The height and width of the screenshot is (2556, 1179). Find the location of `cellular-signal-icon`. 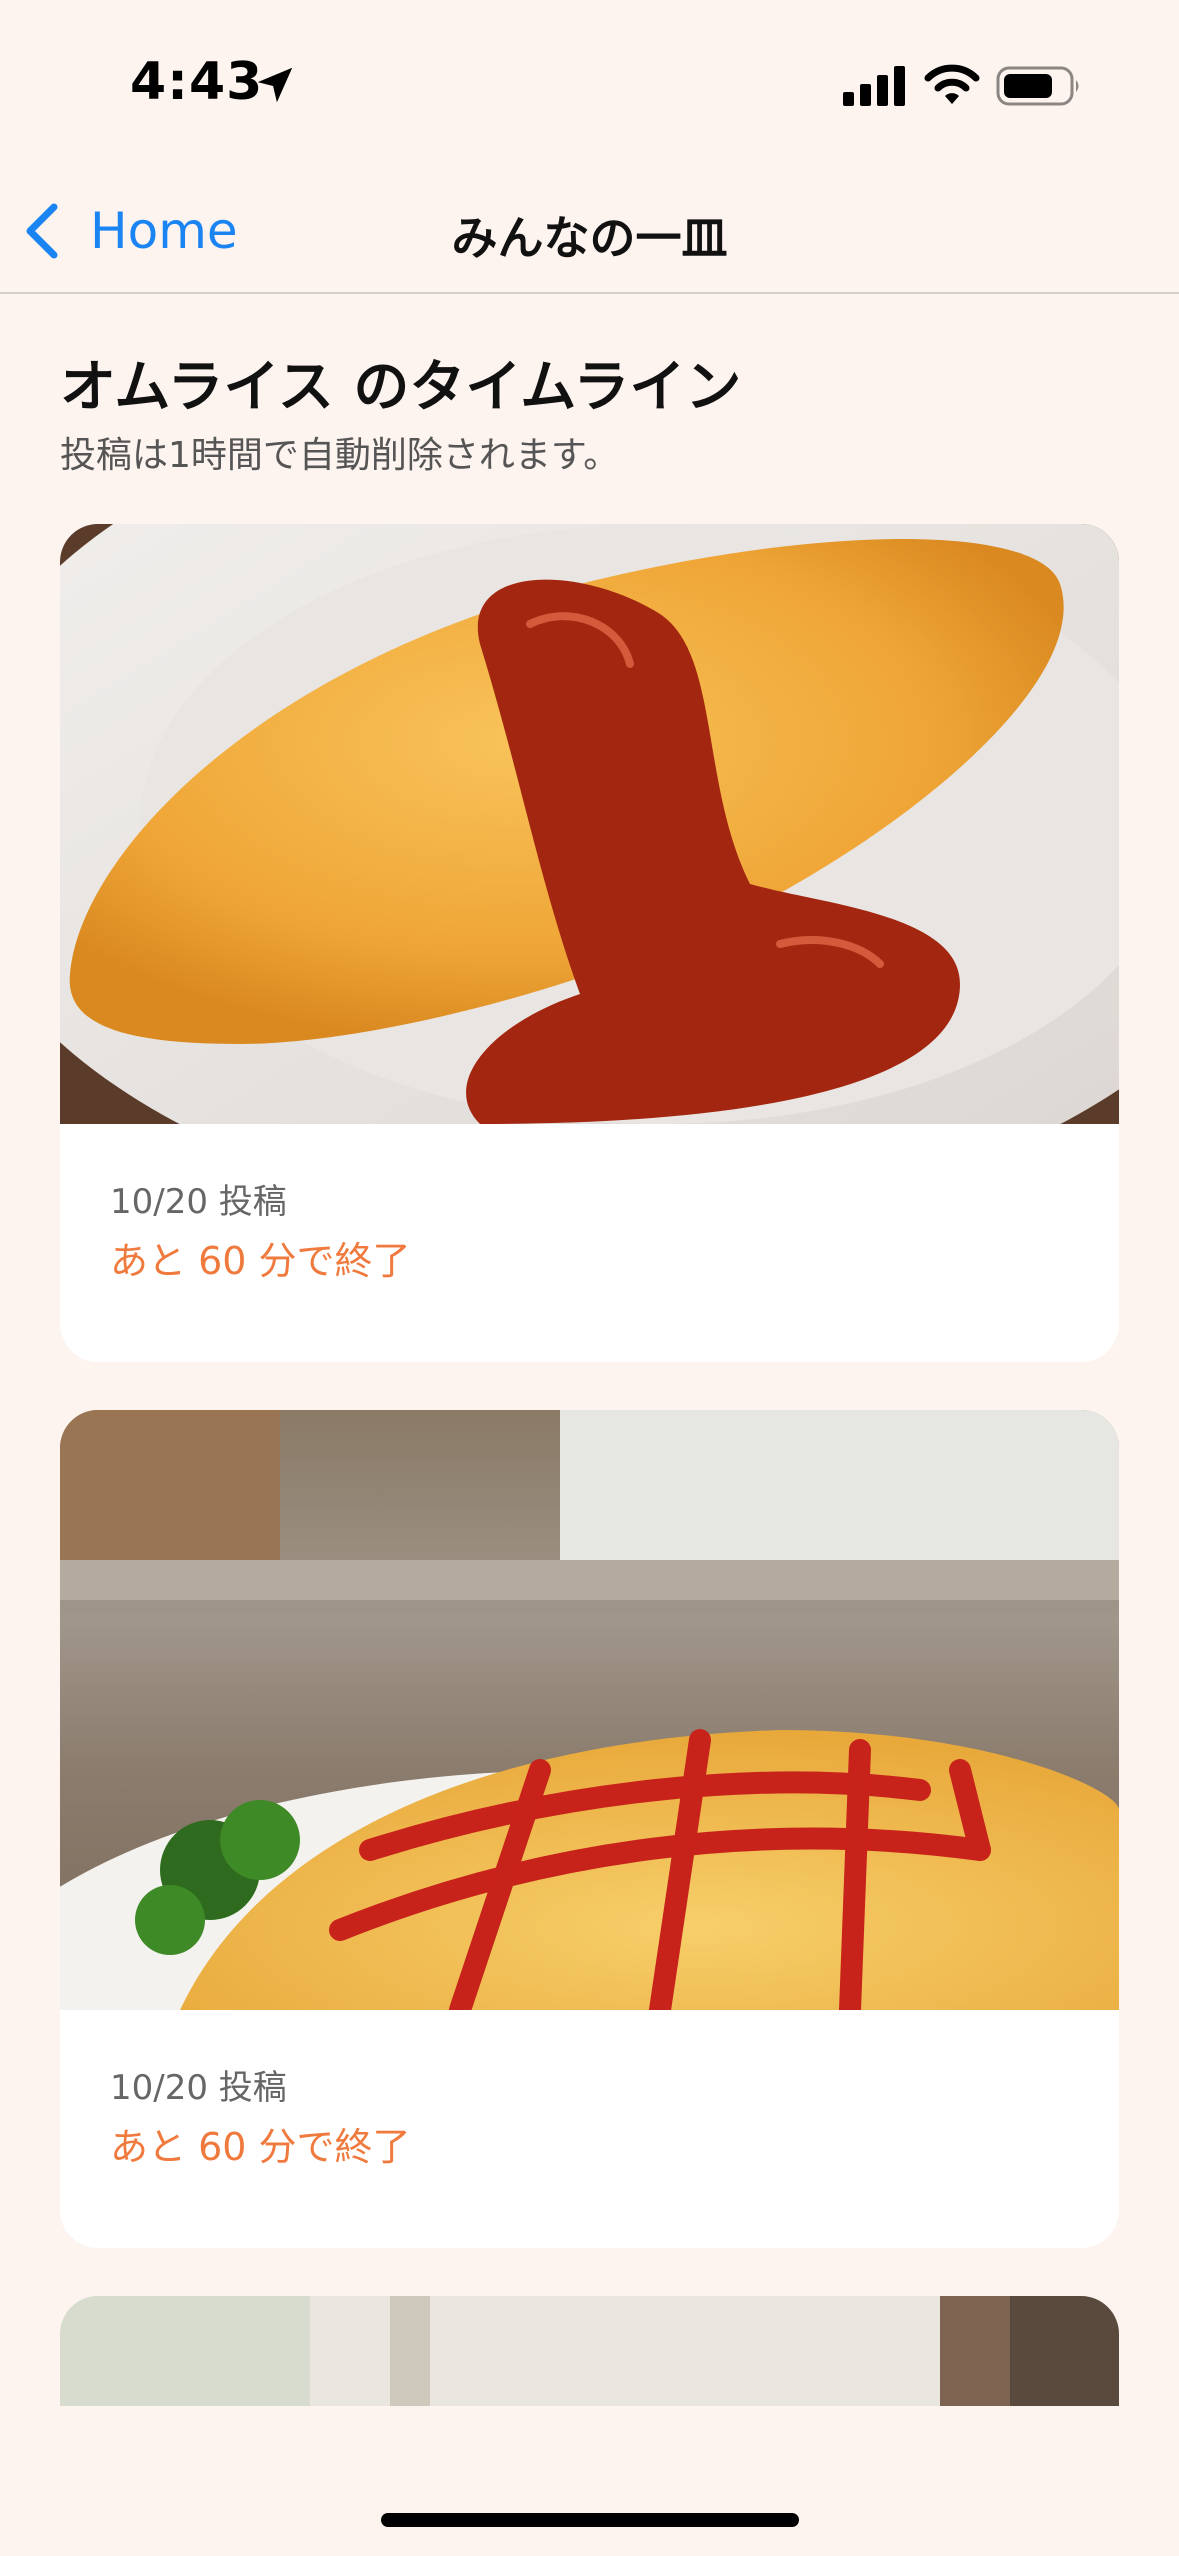

cellular-signal-icon is located at coordinates (874, 86).